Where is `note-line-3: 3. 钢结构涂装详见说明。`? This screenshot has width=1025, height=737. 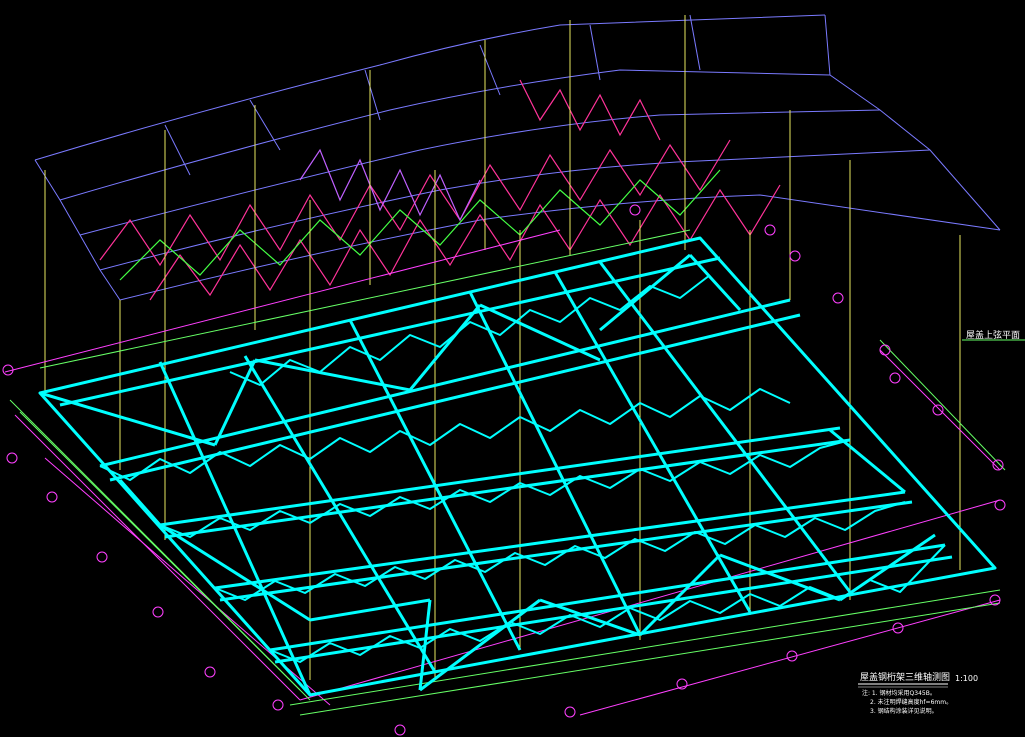 note-line-3: 3. 钢结构涂装详见说明。 is located at coordinates (904, 711).